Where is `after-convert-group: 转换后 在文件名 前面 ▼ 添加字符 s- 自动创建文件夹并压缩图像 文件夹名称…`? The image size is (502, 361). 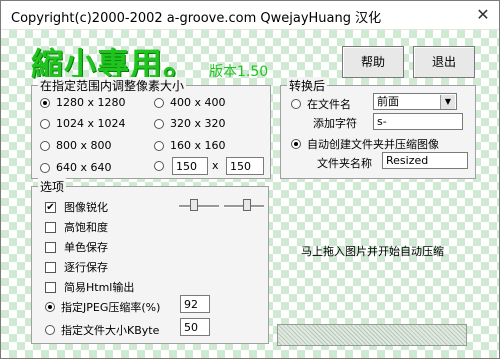
after-convert-group: 转换后 在文件名 前面 ▼ 添加字符 s- 自动创建文件夹并压缩图像 文件夹名称… is located at coordinates (378, 128).